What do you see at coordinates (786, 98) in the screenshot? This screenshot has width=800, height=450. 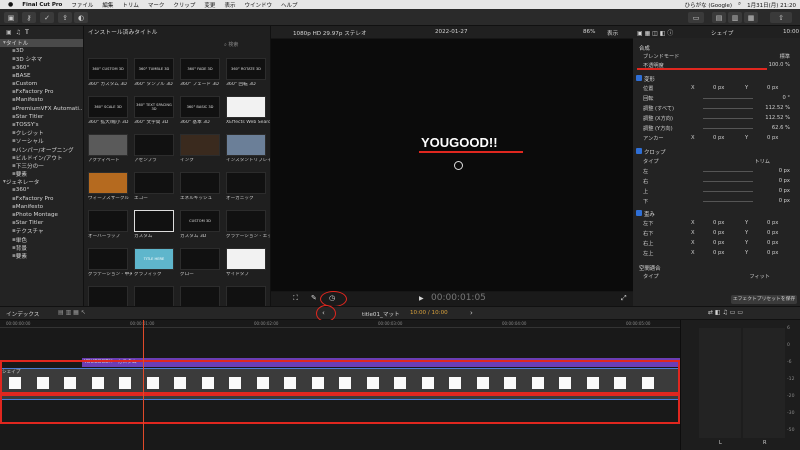 I see `row-value: 0 °` at bounding box center [786, 98].